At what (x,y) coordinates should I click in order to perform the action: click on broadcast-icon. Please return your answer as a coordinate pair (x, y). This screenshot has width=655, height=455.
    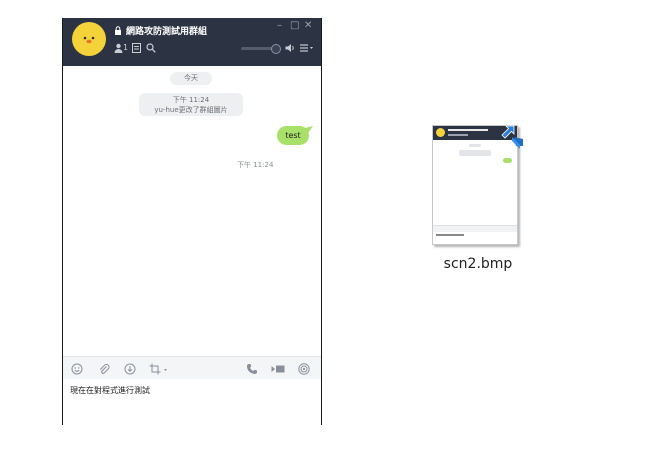
    Looking at the image, I should click on (304, 369).